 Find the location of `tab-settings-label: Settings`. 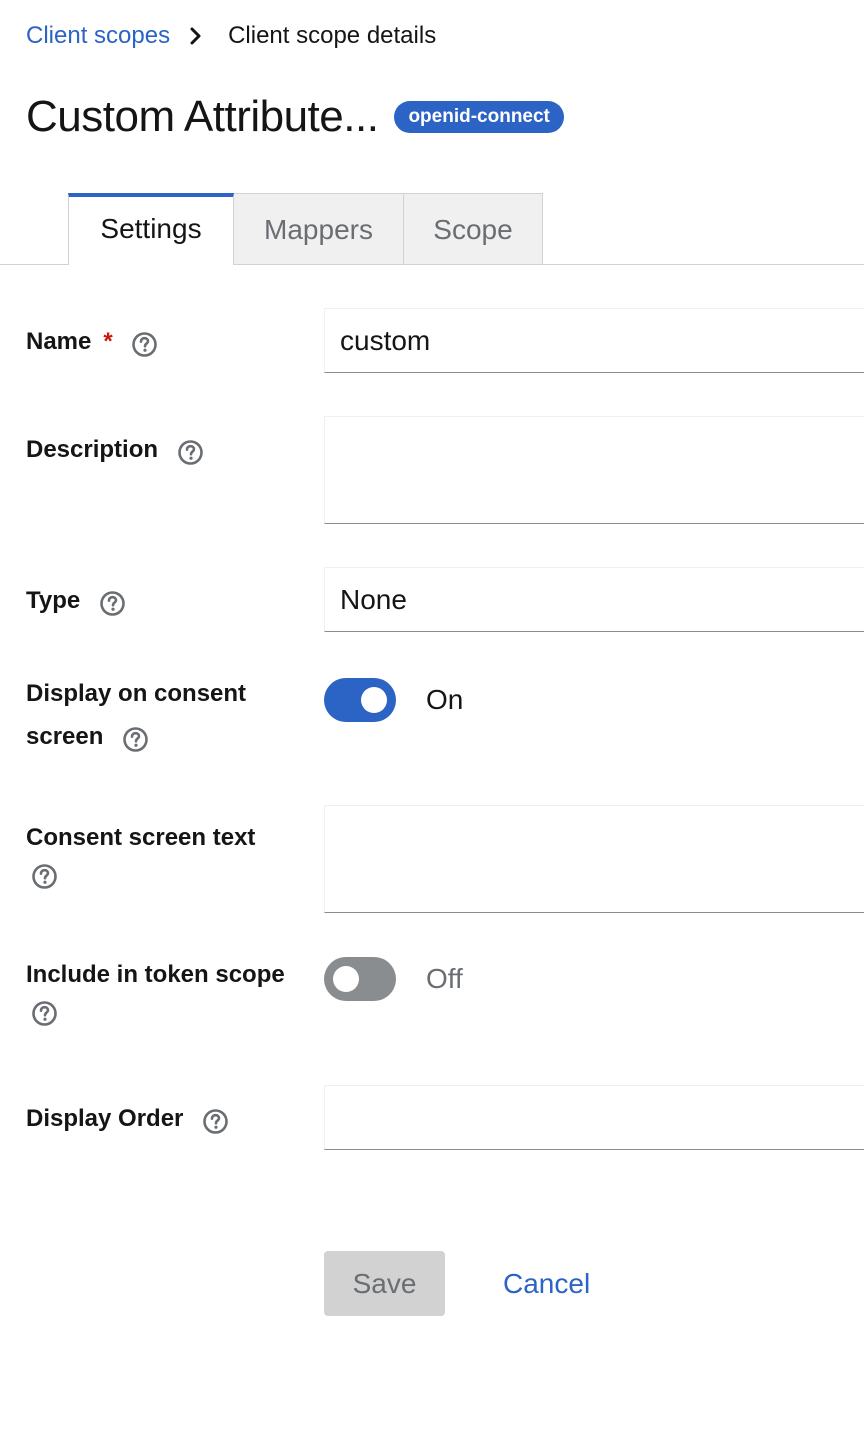

tab-settings-label: Settings is located at coordinates (151, 228).